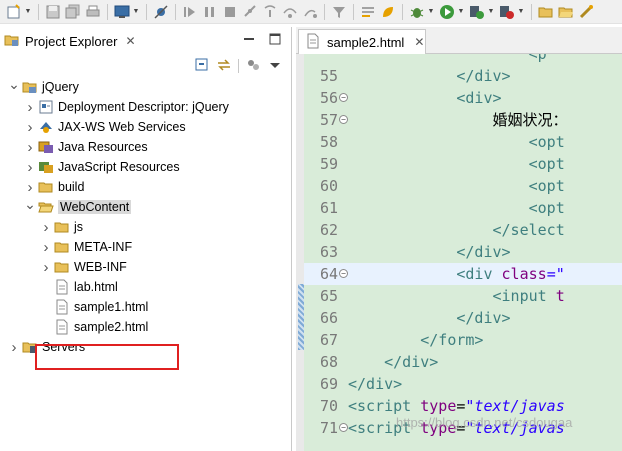 The image size is (622, 451). Describe the element at coordinates (560, 296) in the screenshot. I see `code-token: t` at that location.